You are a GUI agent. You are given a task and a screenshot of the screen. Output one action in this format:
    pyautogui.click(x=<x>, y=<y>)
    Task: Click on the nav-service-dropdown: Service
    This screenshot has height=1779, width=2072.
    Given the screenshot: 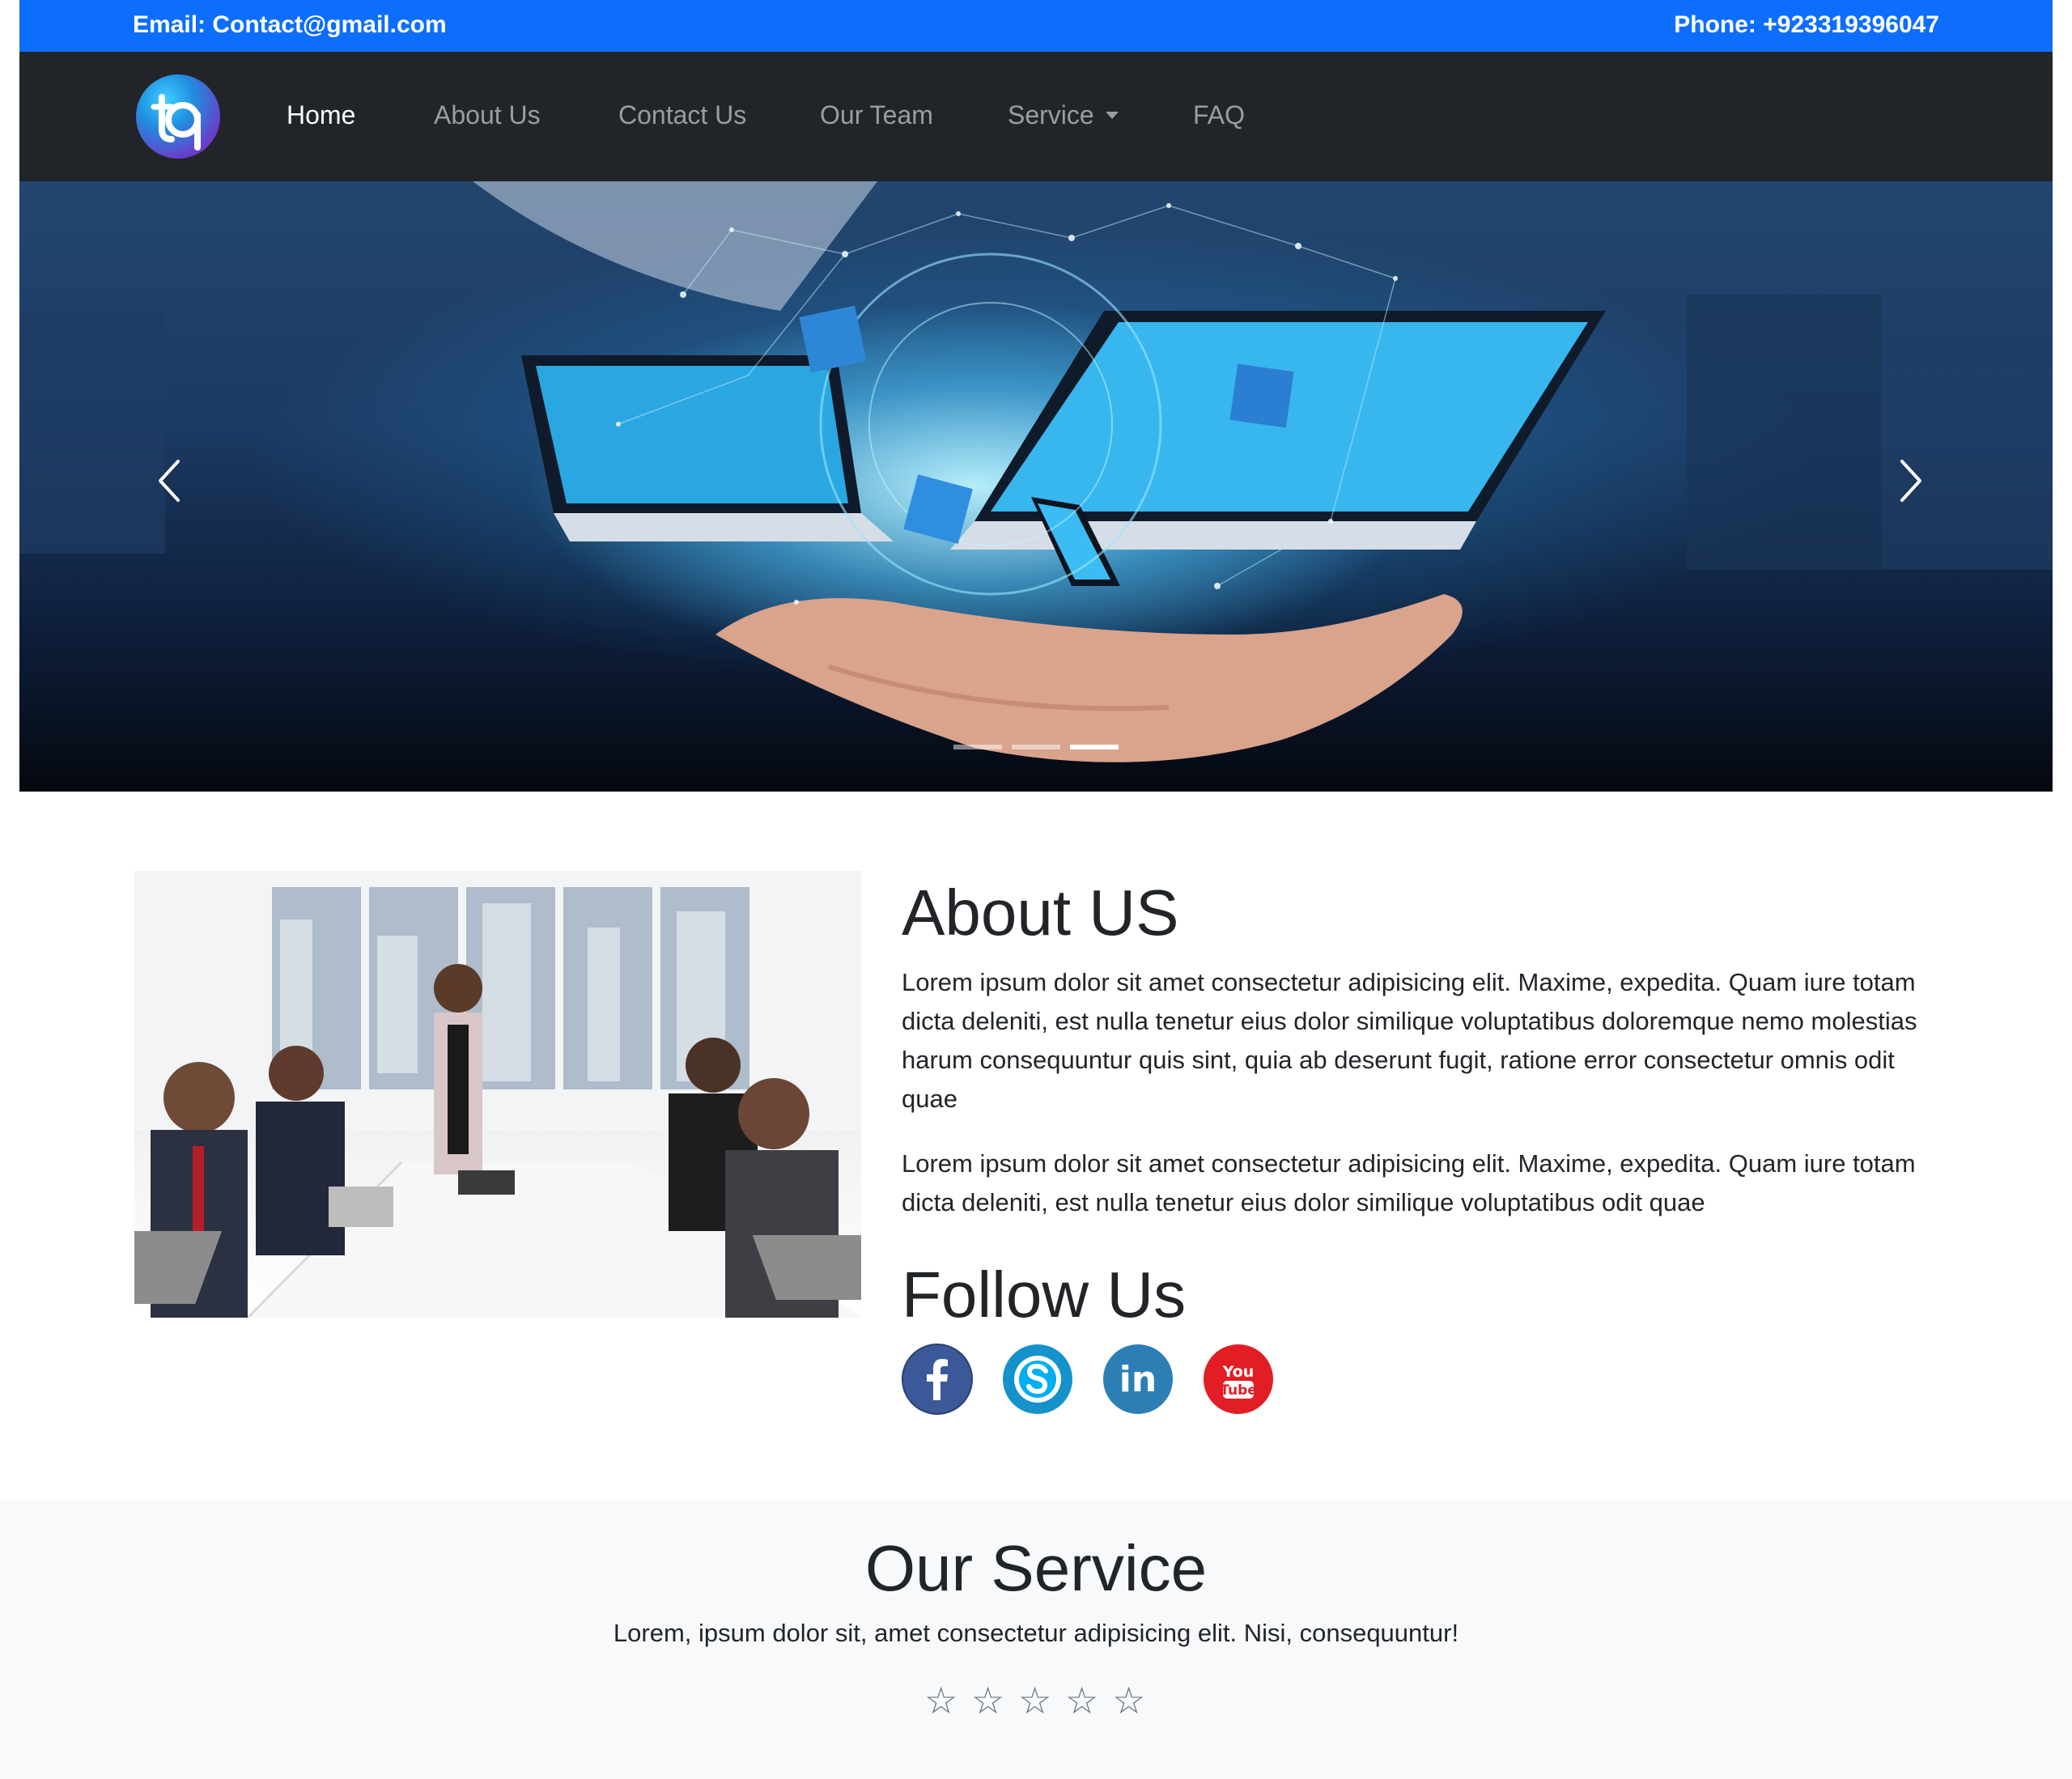 What is the action you would take?
    pyautogui.click(x=1063, y=115)
    